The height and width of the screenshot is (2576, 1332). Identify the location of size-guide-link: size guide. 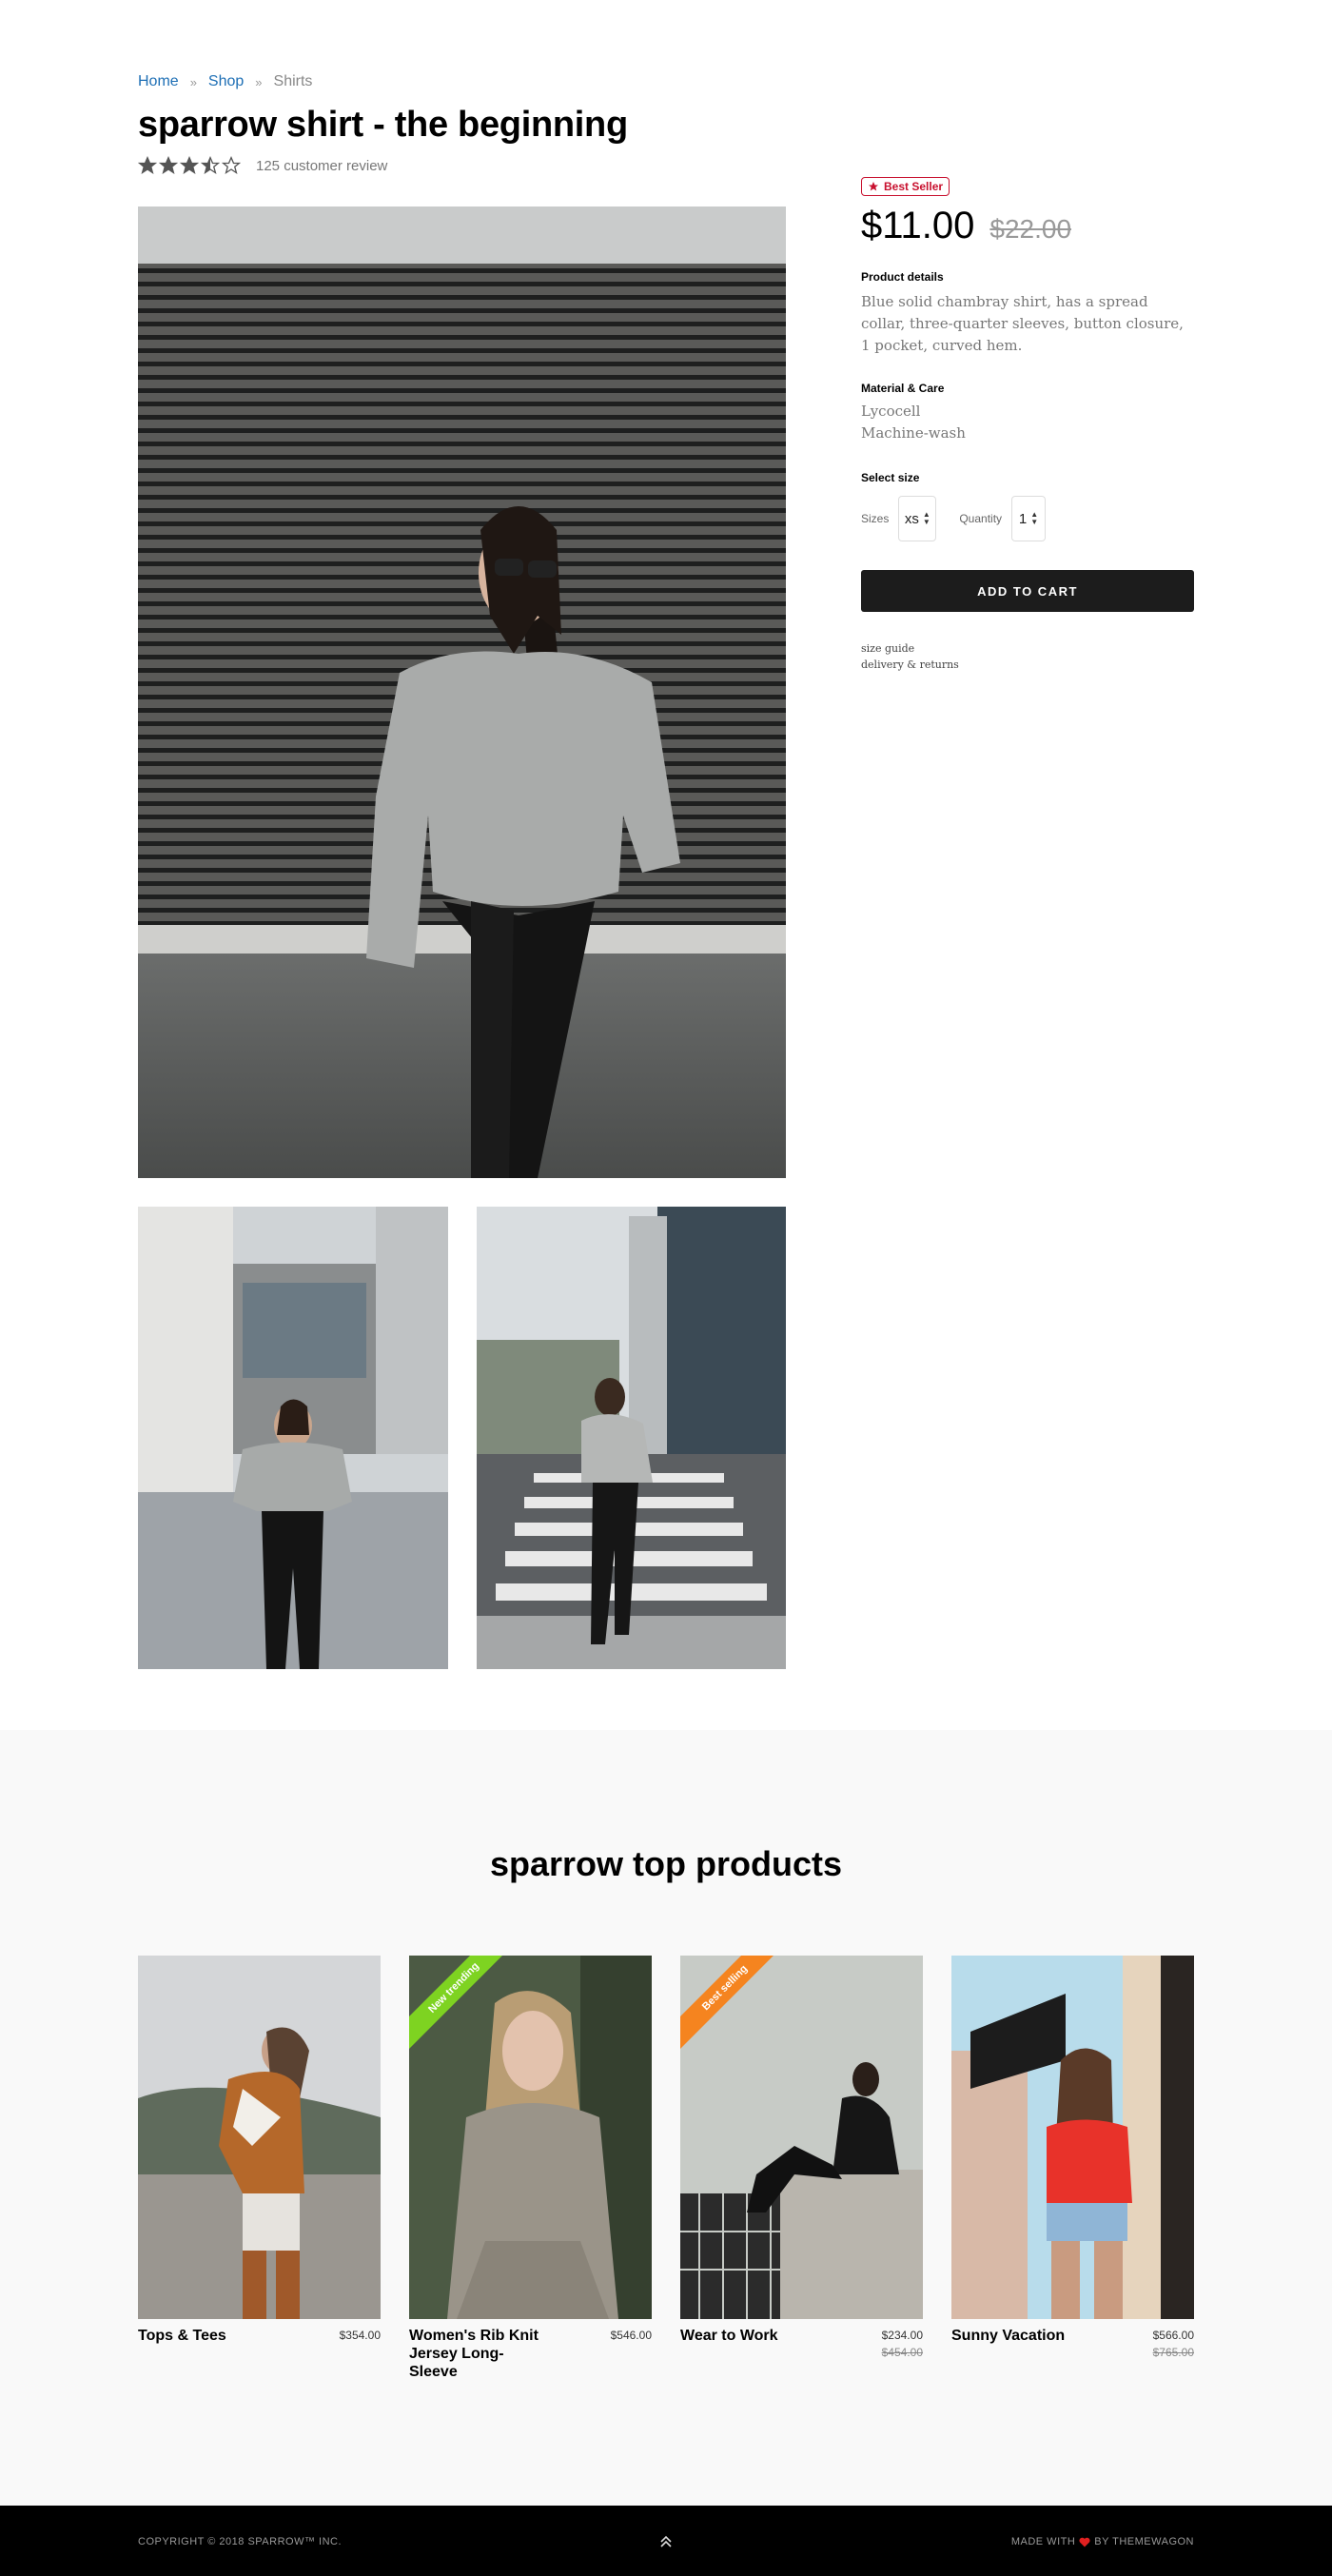
(1027, 648).